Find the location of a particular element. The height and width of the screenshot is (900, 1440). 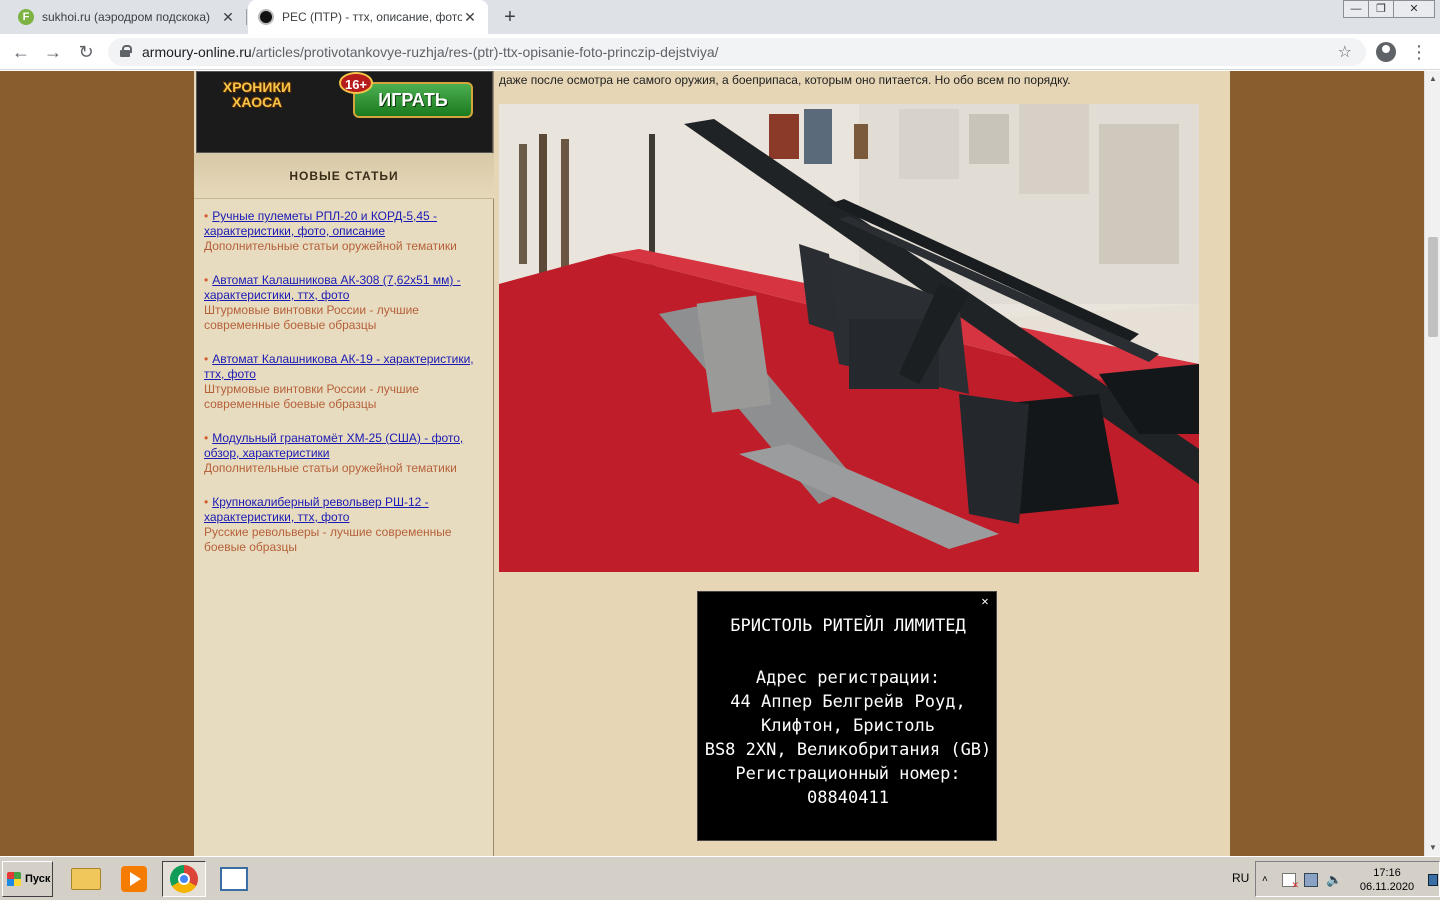

lock-icon is located at coordinates (126, 51).